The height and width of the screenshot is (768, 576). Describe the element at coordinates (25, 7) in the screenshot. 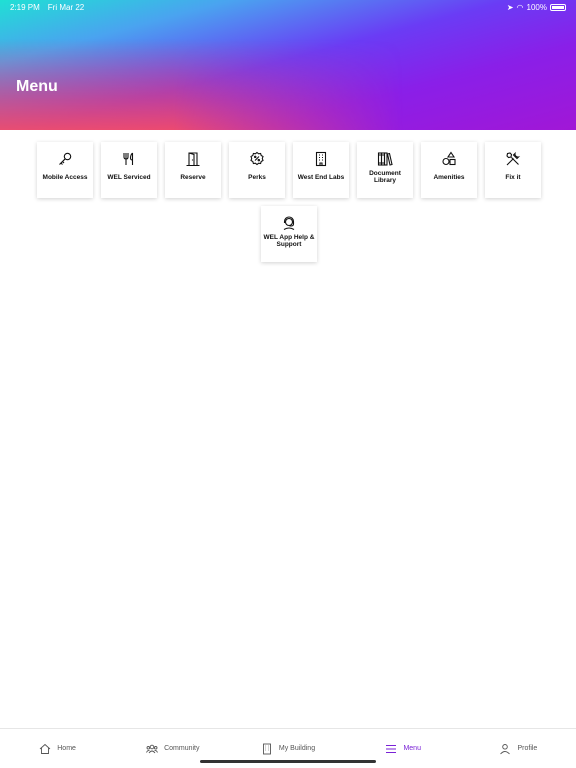

I see `status-time: 2:19 PM` at that location.